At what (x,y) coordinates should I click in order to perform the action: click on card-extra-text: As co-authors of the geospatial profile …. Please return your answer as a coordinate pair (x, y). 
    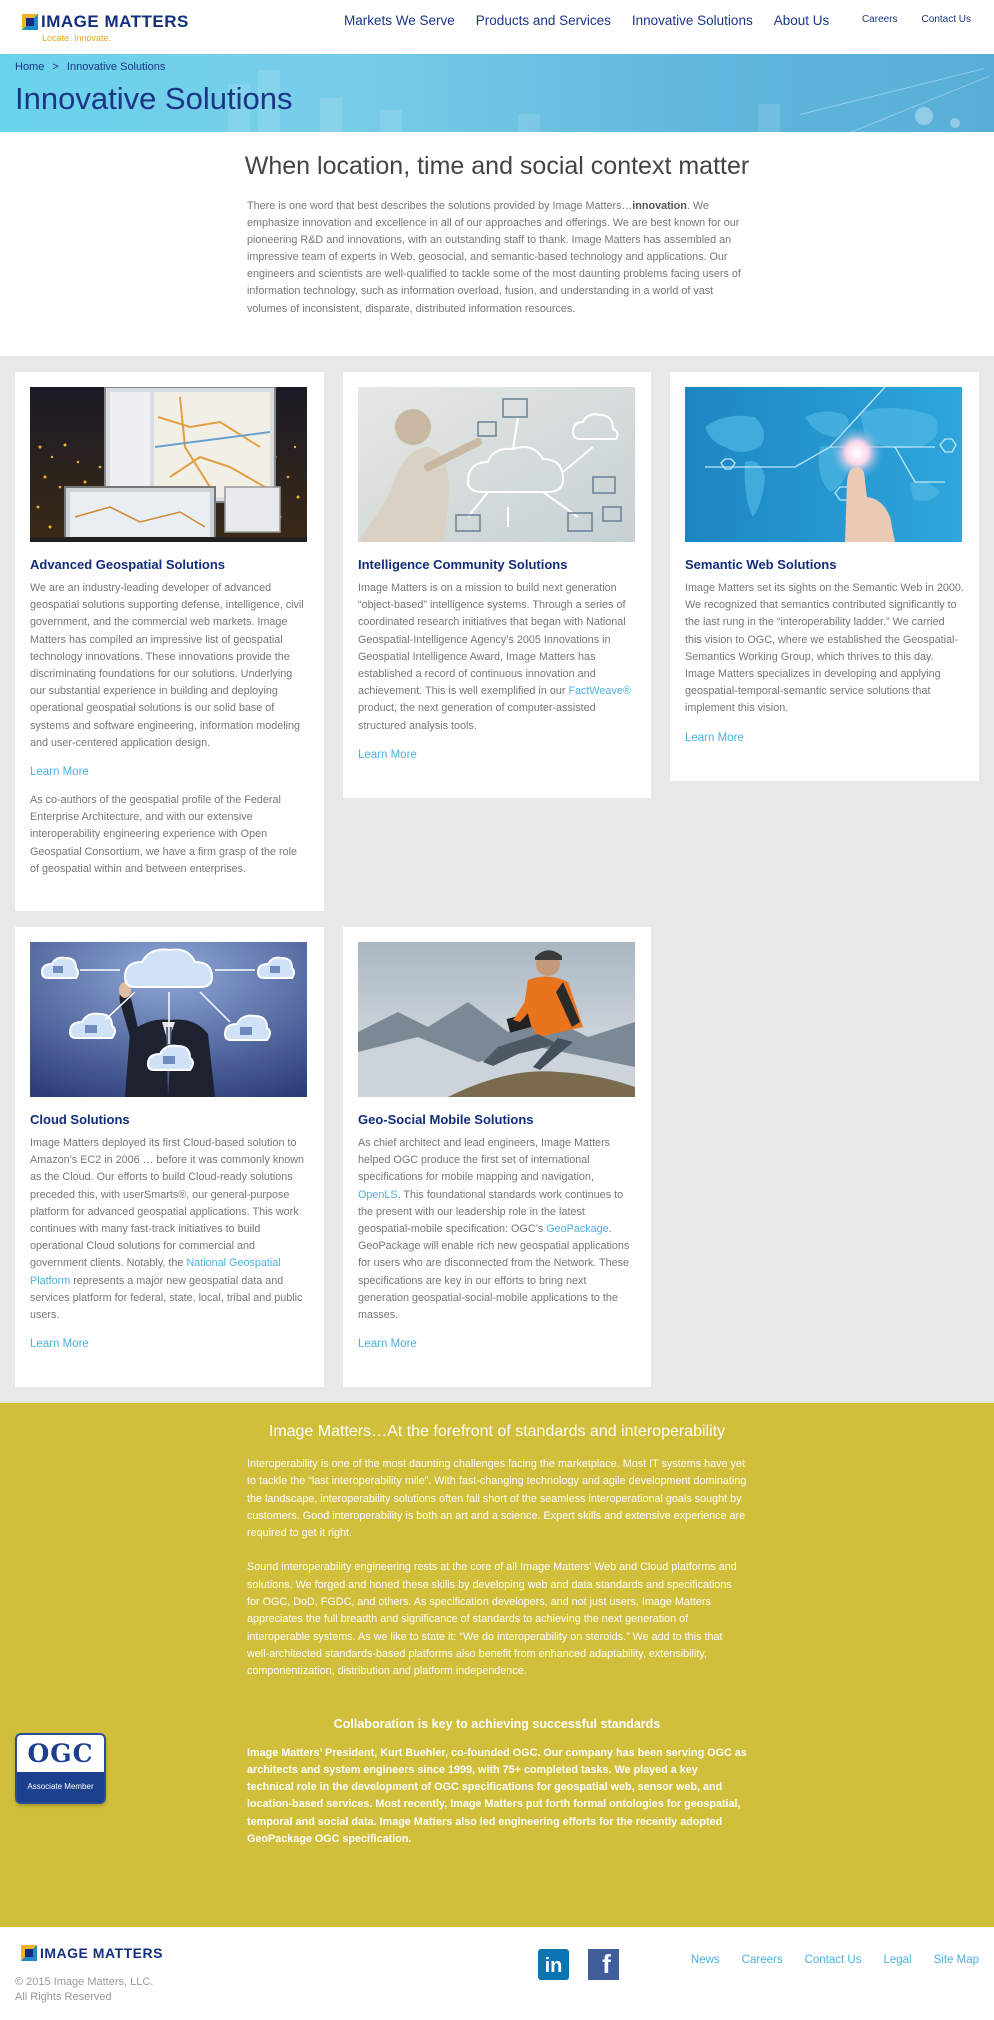
    Looking at the image, I should click on (164, 834).